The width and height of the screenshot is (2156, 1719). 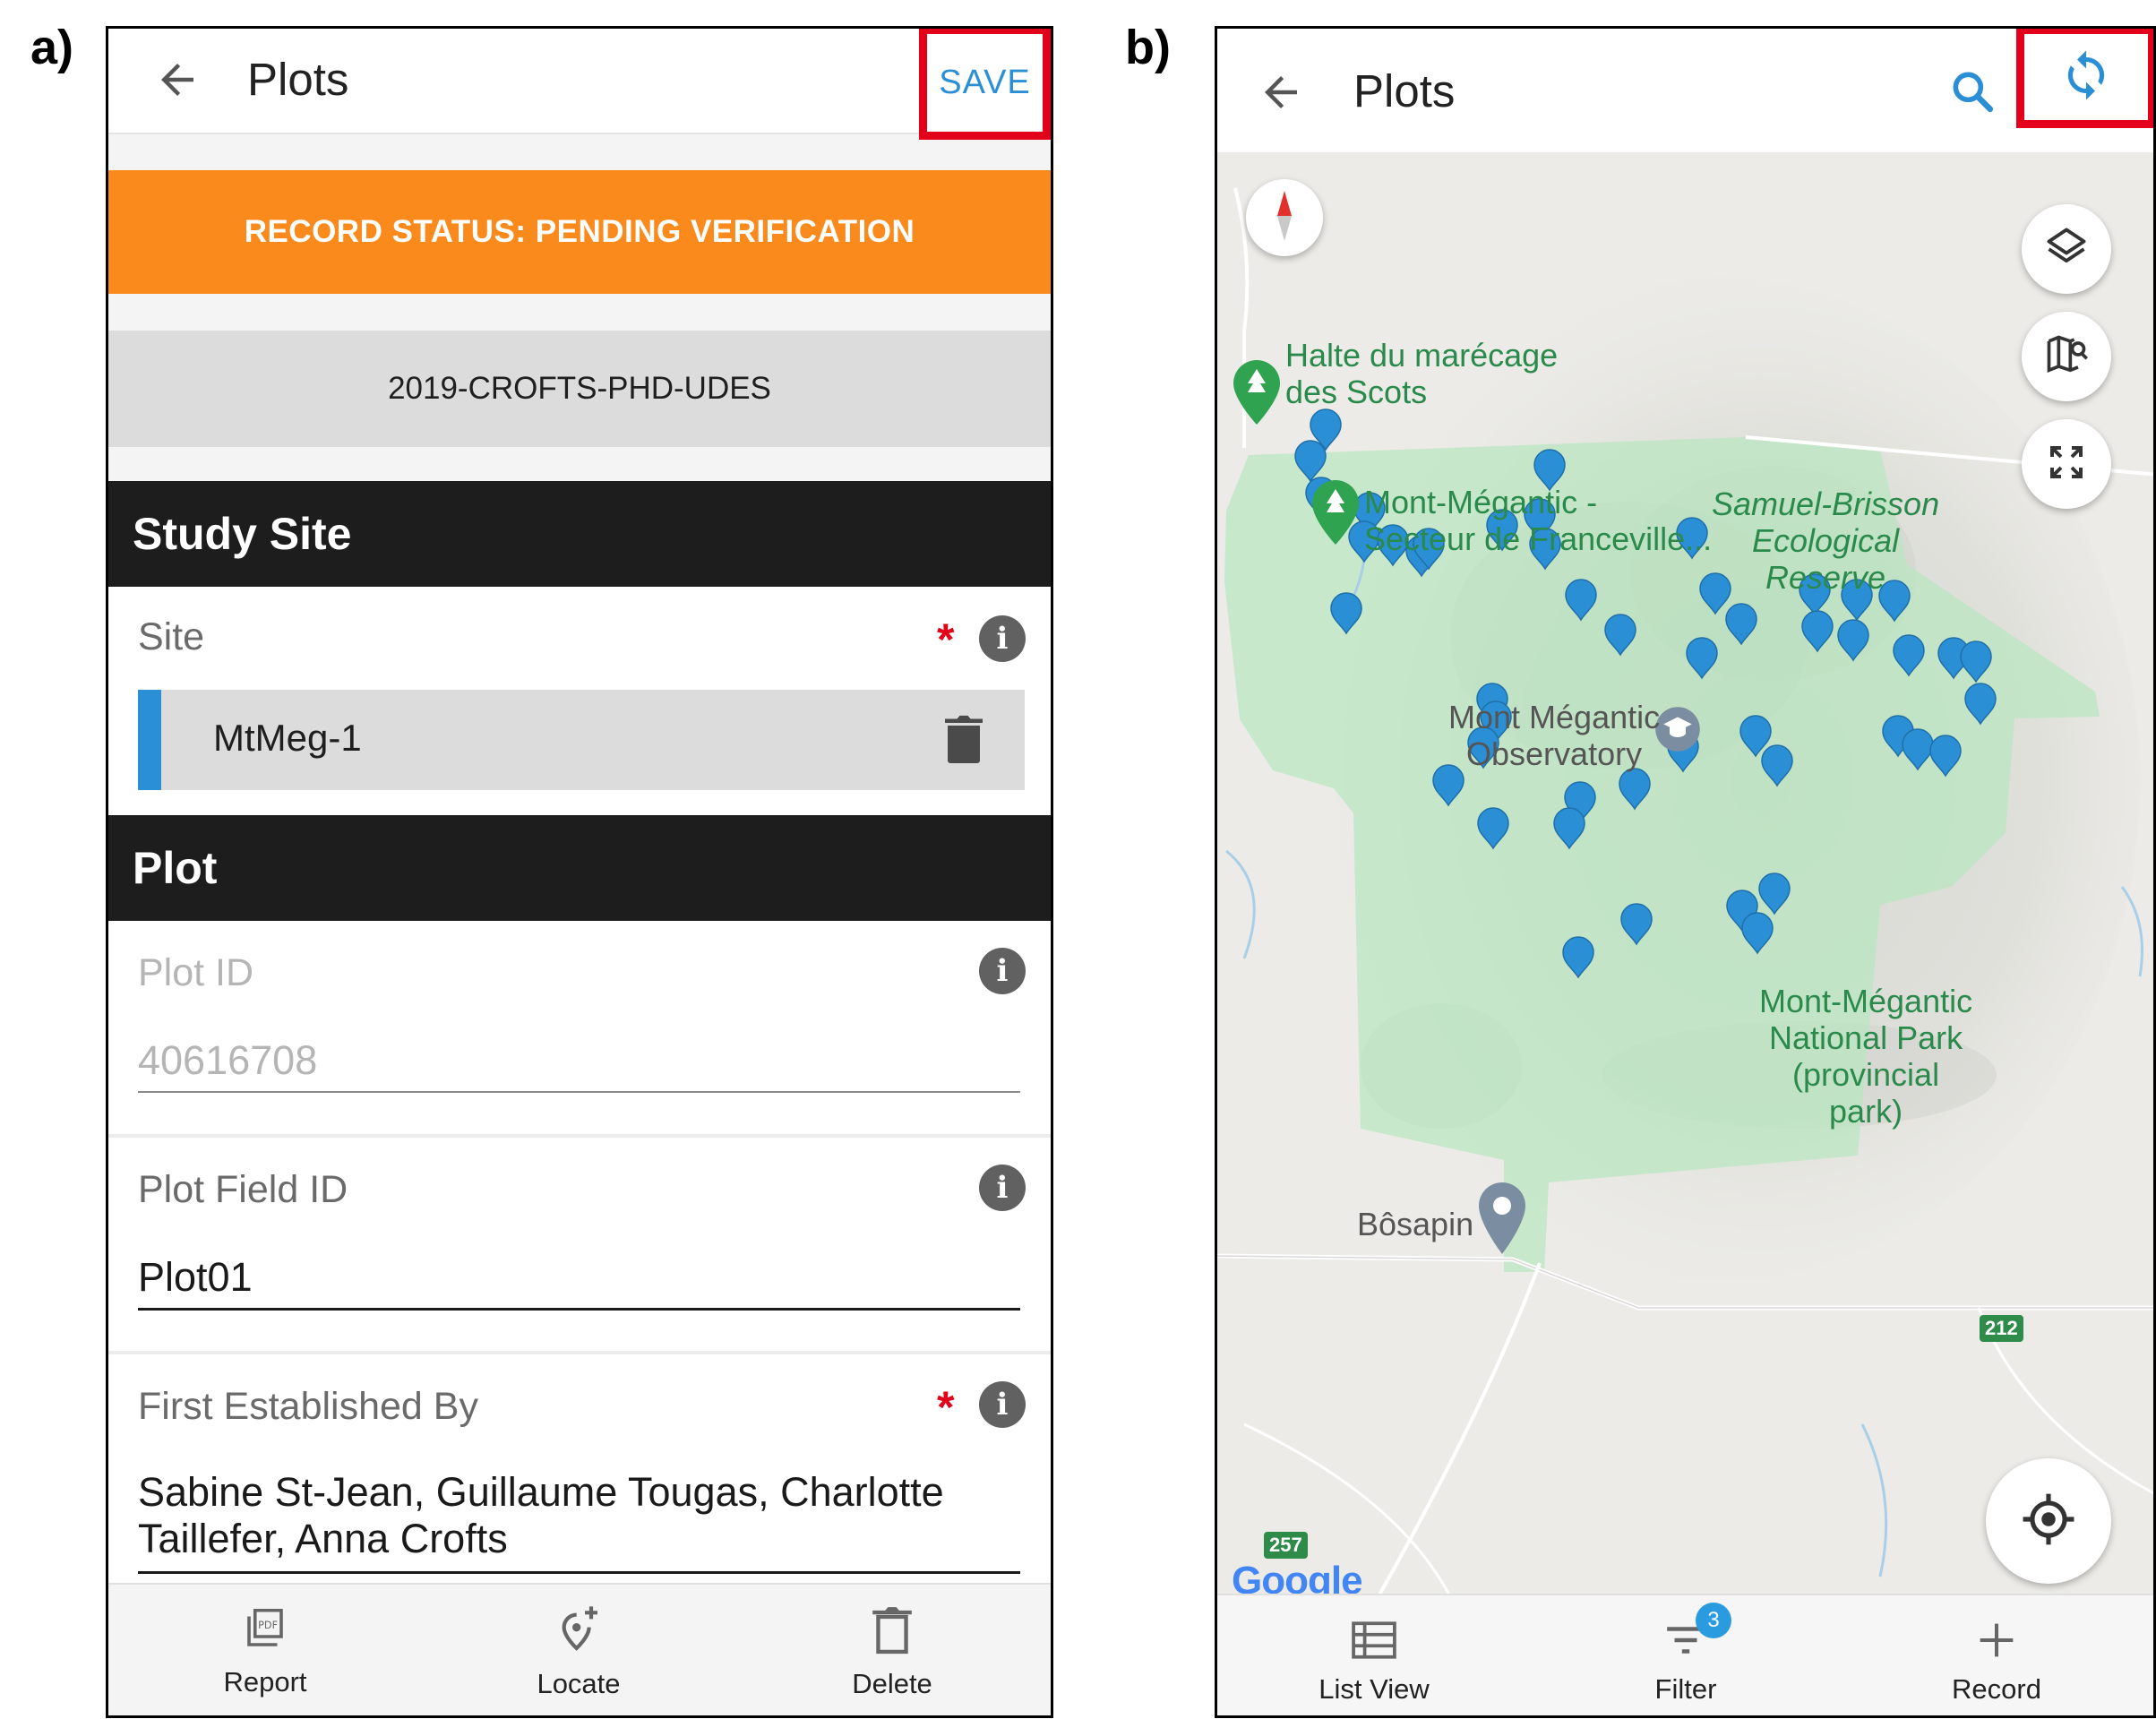 What do you see at coordinates (985, 84) in the screenshot?
I see `save-button: SAVE` at bounding box center [985, 84].